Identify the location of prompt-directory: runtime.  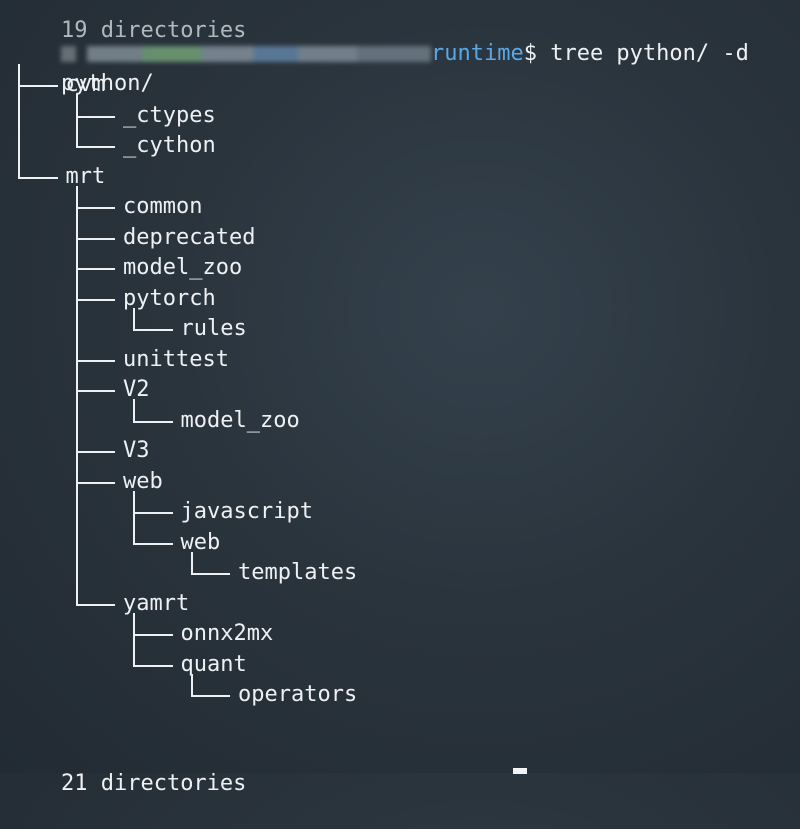
(477, 53).